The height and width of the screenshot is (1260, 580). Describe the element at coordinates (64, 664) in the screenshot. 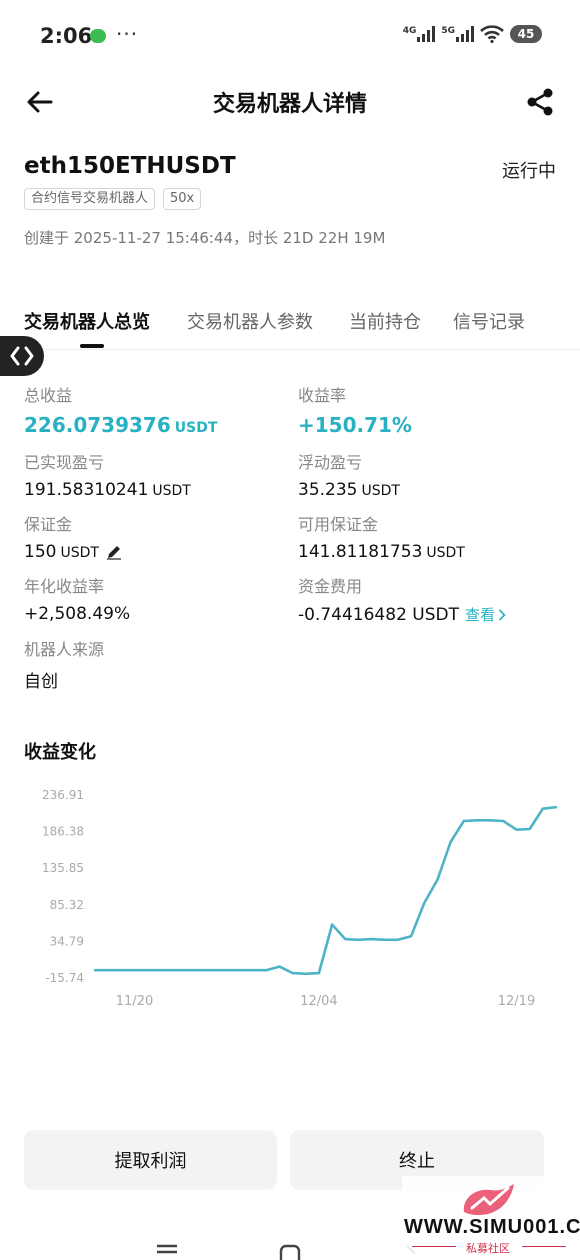

I see `stat-bot-source: 机器人来源 自创` at that location.